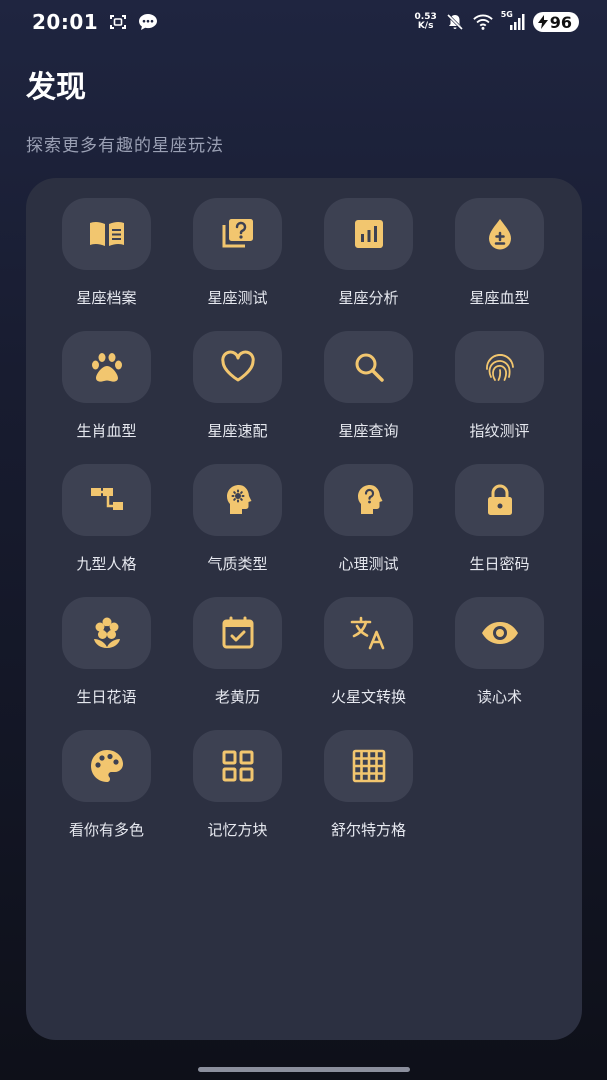  I want to click on tool-tile: 生日密码, so click(499, 530).